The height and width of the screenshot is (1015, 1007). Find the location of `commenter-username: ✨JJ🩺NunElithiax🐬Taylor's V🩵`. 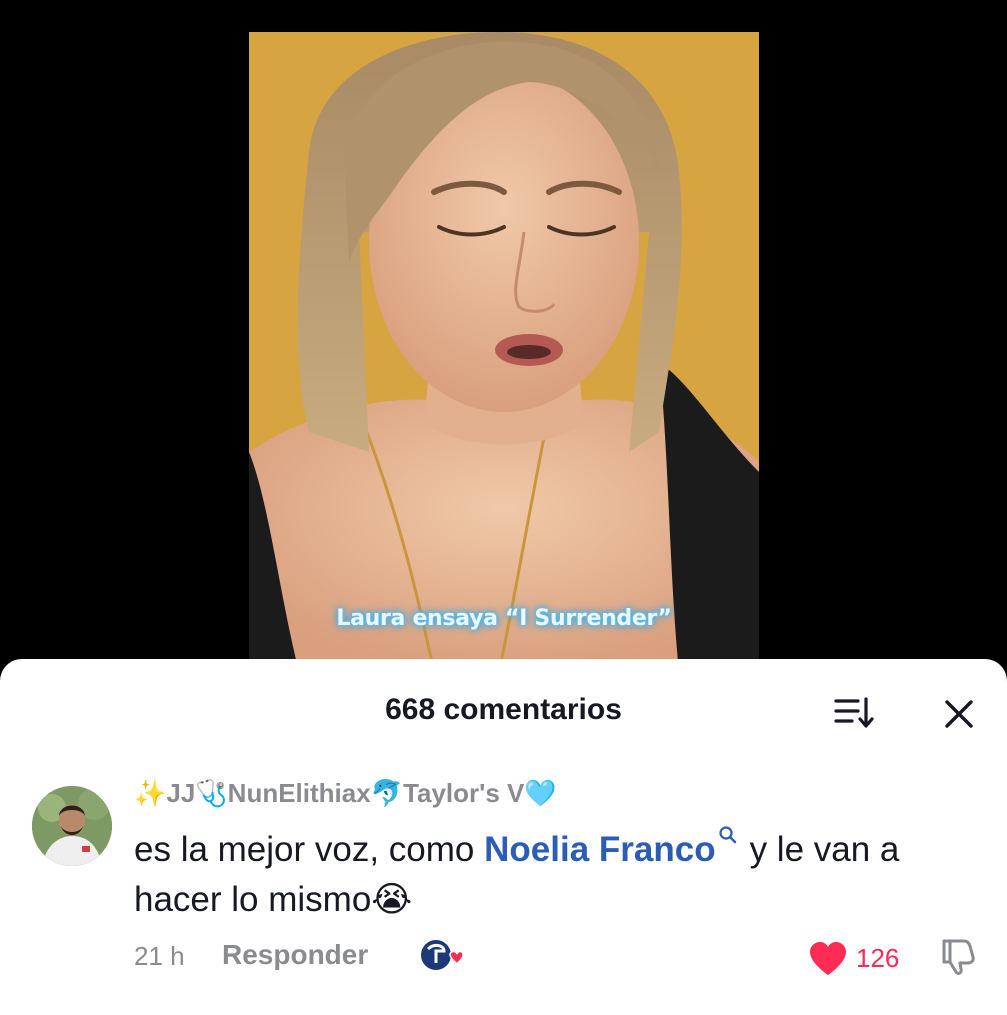

commenter-username: ✨JJ🩺NunElithiax🐬Taylor's V🩵 is located at coordinates (345, 793).